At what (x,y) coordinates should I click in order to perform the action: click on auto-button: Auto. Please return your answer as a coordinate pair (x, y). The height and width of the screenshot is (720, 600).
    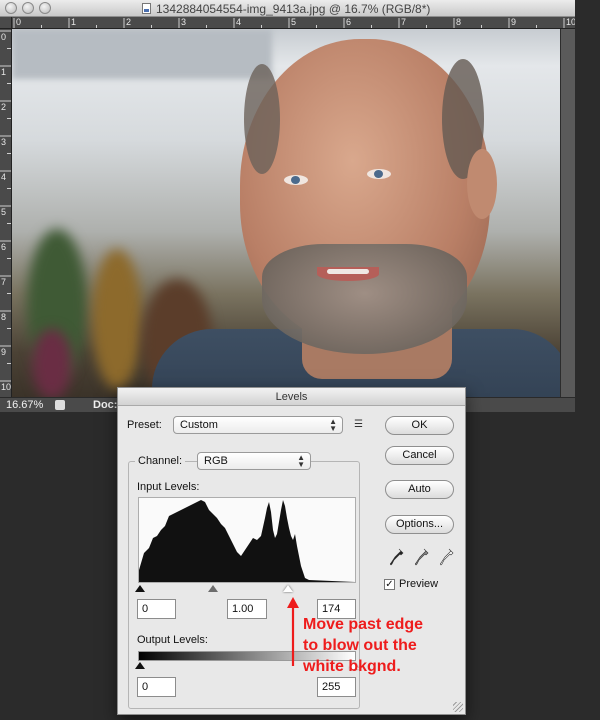
    Looking at the image, I should click on (419, 489).